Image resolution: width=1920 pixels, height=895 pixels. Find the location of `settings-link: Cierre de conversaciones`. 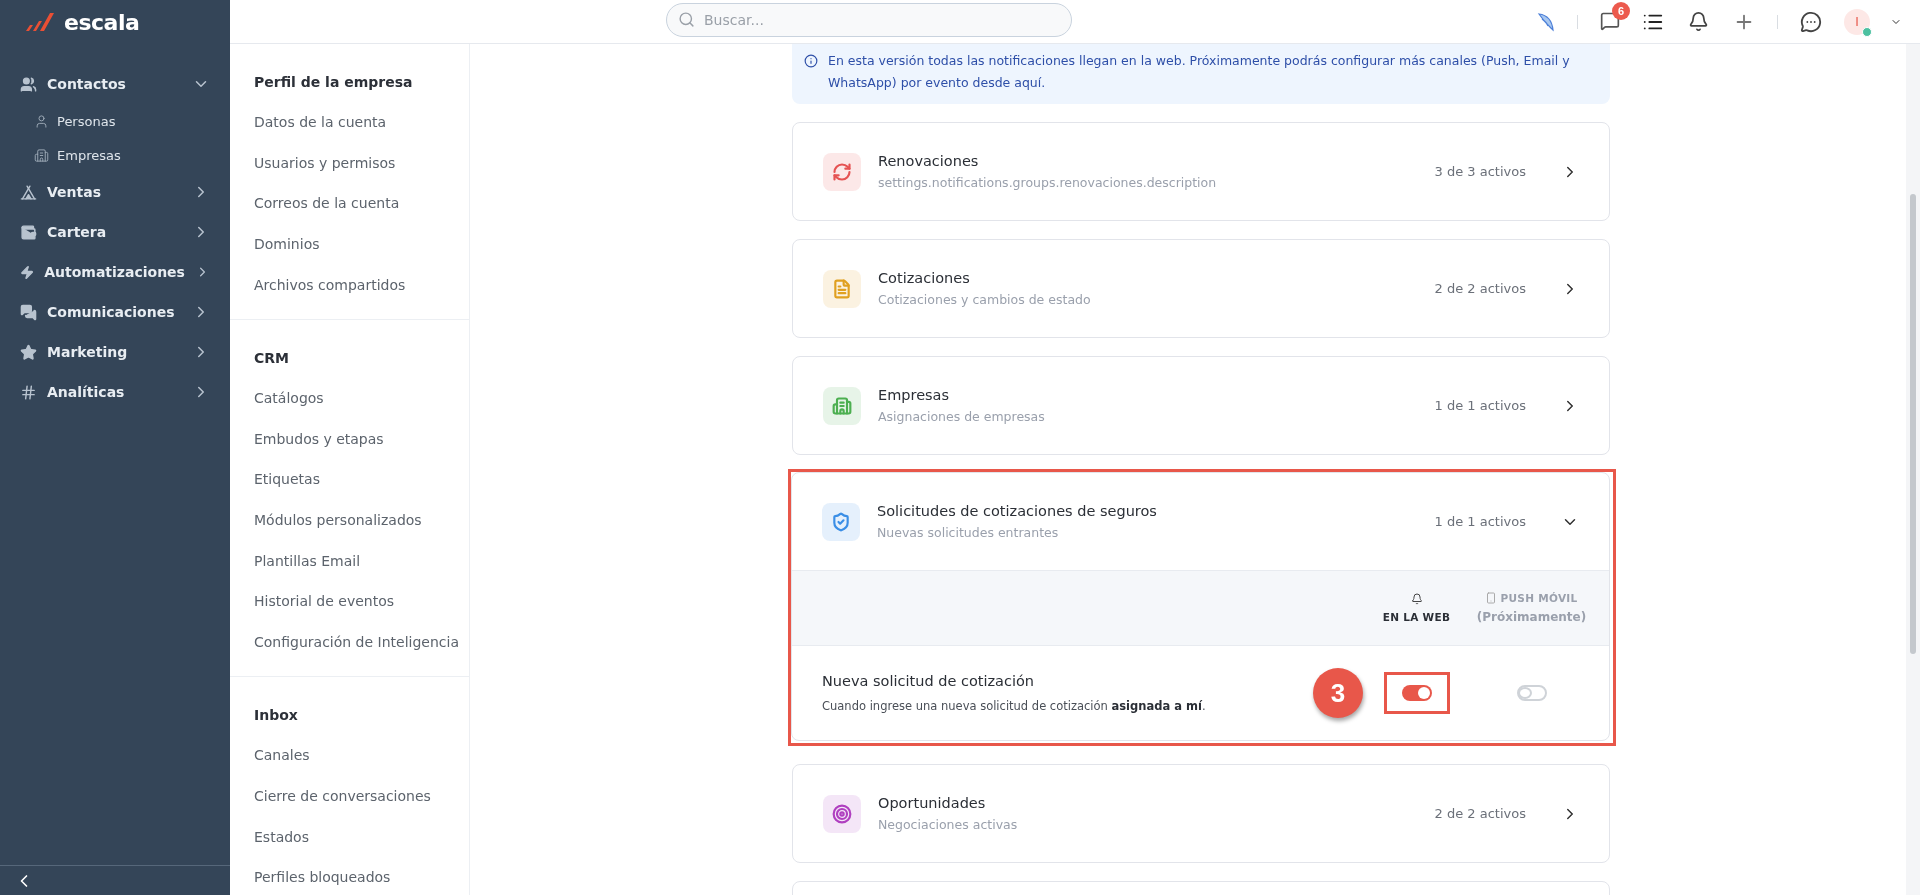

settings-link: Cierre de conversaciones is located at coordinates (361, 796).